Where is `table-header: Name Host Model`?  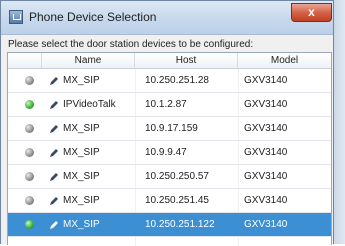 table-header: Name Host Model is located at coordinates (169, 61).